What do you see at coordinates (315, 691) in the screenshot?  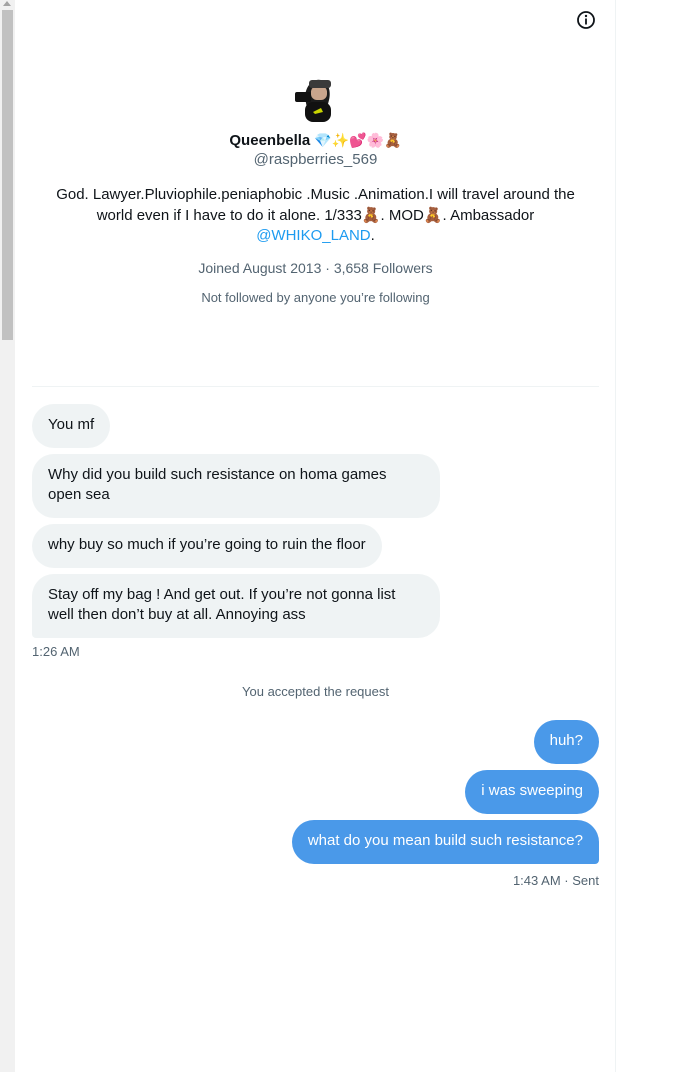 I see `system-note: You accepted the request` at bounding box center [315, 691].